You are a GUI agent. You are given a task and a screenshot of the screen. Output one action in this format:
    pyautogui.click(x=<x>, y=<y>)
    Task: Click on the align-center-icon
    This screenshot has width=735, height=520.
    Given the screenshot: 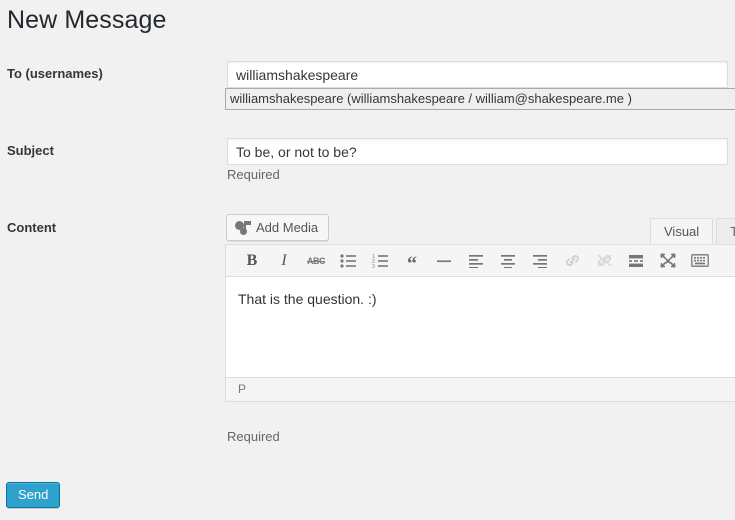 What is the action you would take?
    pyautogui.click(x=508, y=261)
    